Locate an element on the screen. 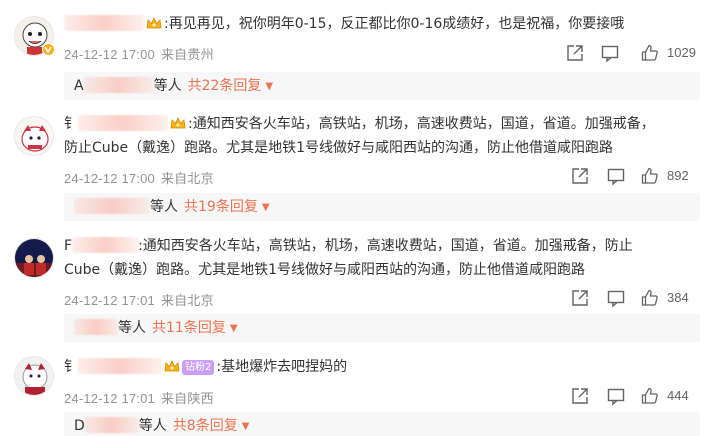  comment-meta: 24-12-12 17:00 来自北京 is located at coordinates (139, 177).